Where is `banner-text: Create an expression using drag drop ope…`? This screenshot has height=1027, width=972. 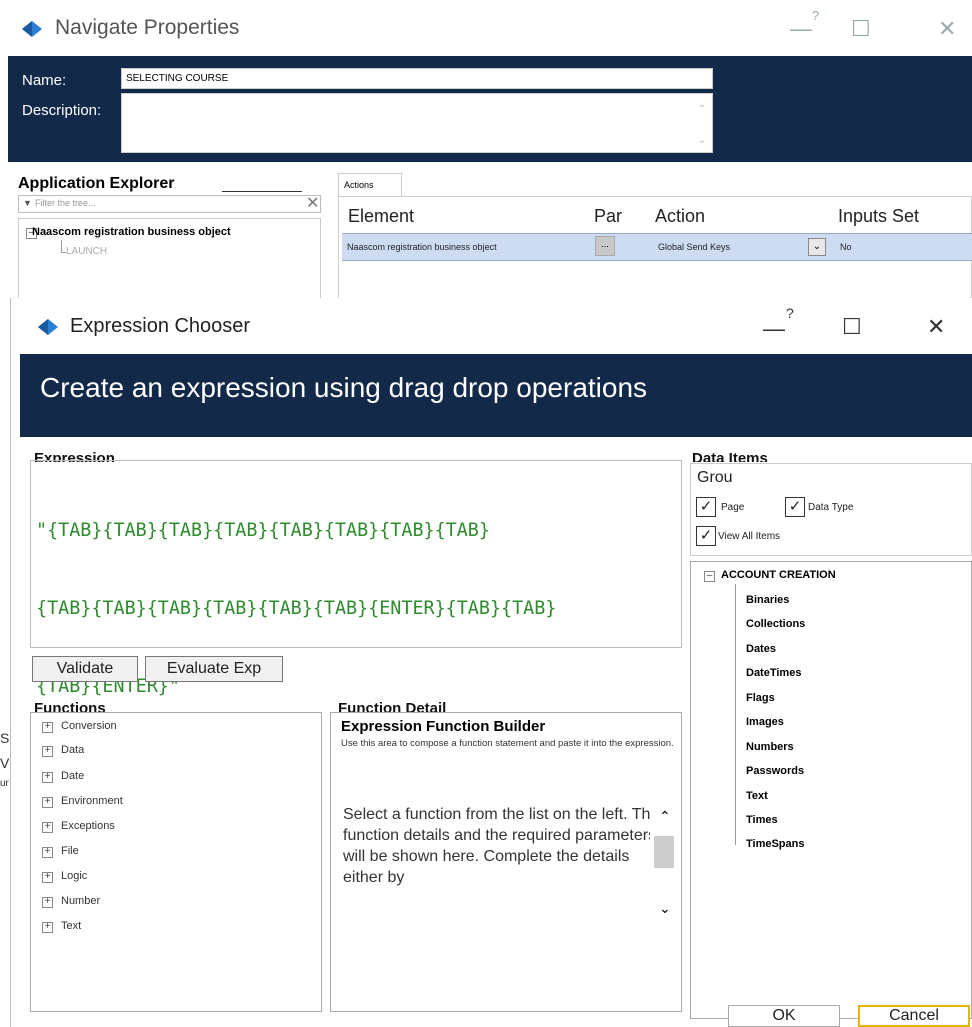 banner-text: Create an expression using drag drop ope… is located at coordinates (344, 387).